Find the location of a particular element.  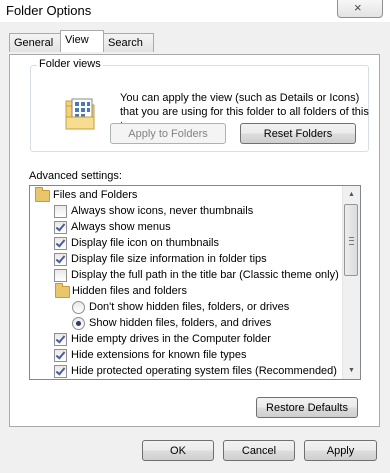

setting-label: Always show icons, never thumbnails is located at coordinates (162, 211).